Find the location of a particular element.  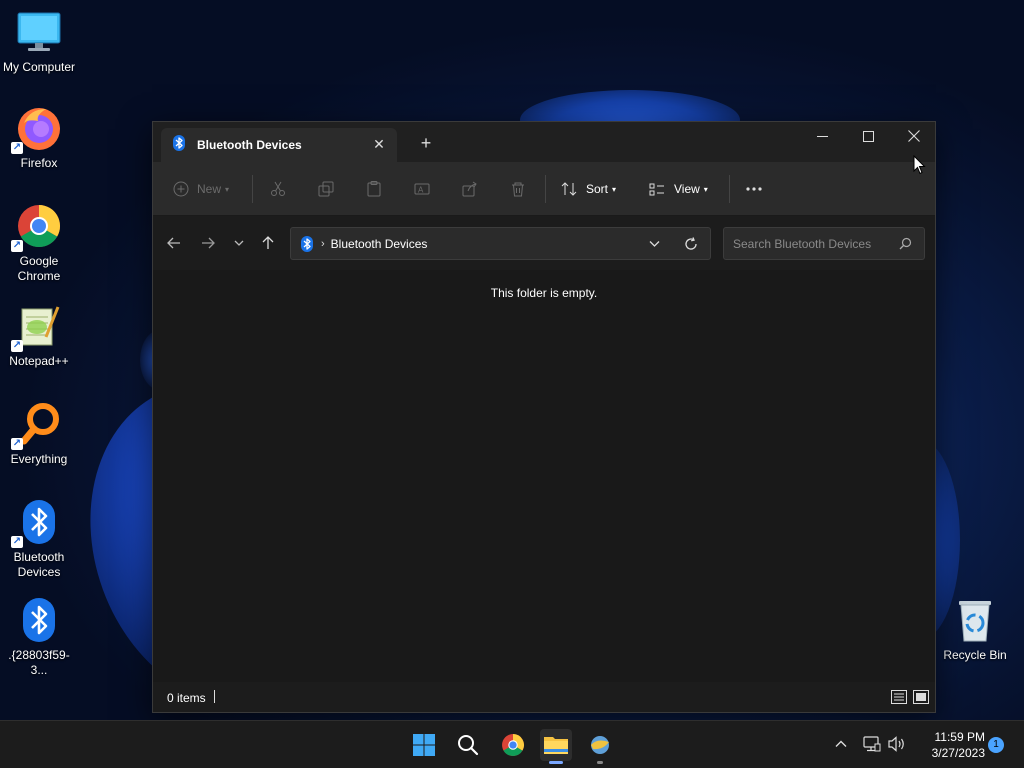

chrome-icon is located at coordinates (513, 745).